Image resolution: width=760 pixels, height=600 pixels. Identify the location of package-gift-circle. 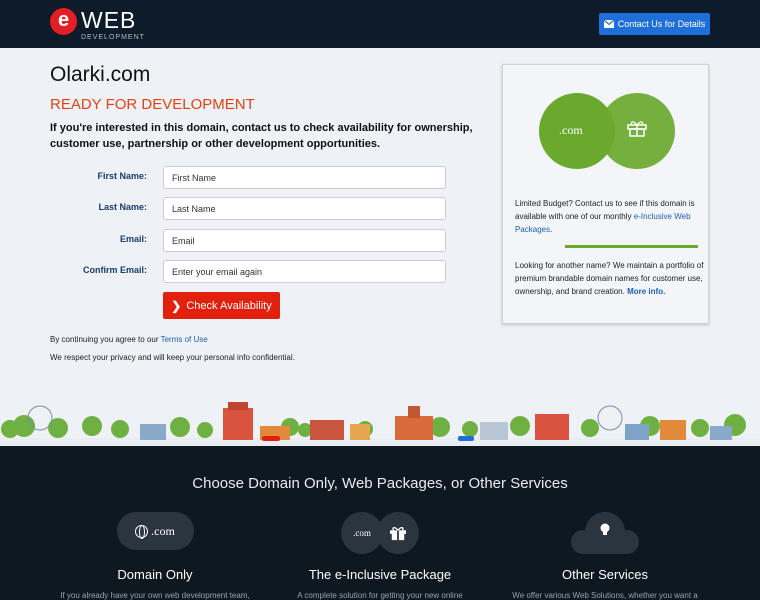
(398, 533).